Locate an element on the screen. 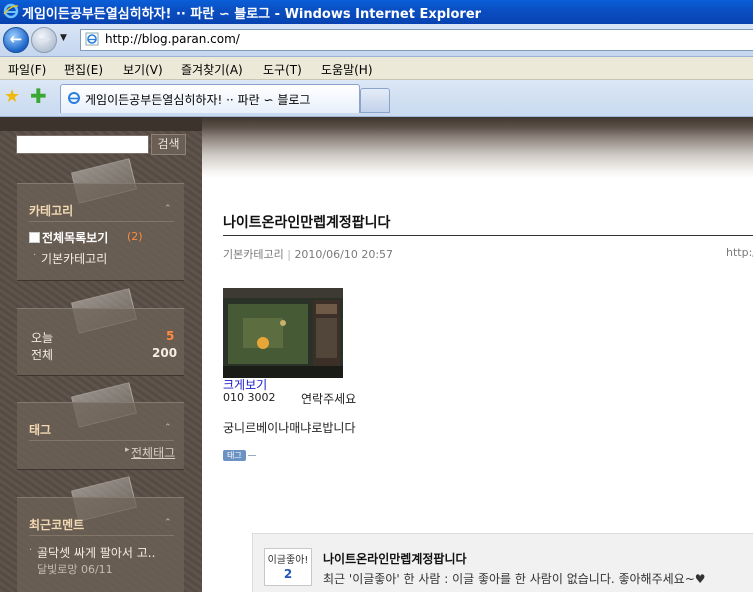 This screenshot has height=592, width=753. post-thumbnail is located at coordinates (283, 333).